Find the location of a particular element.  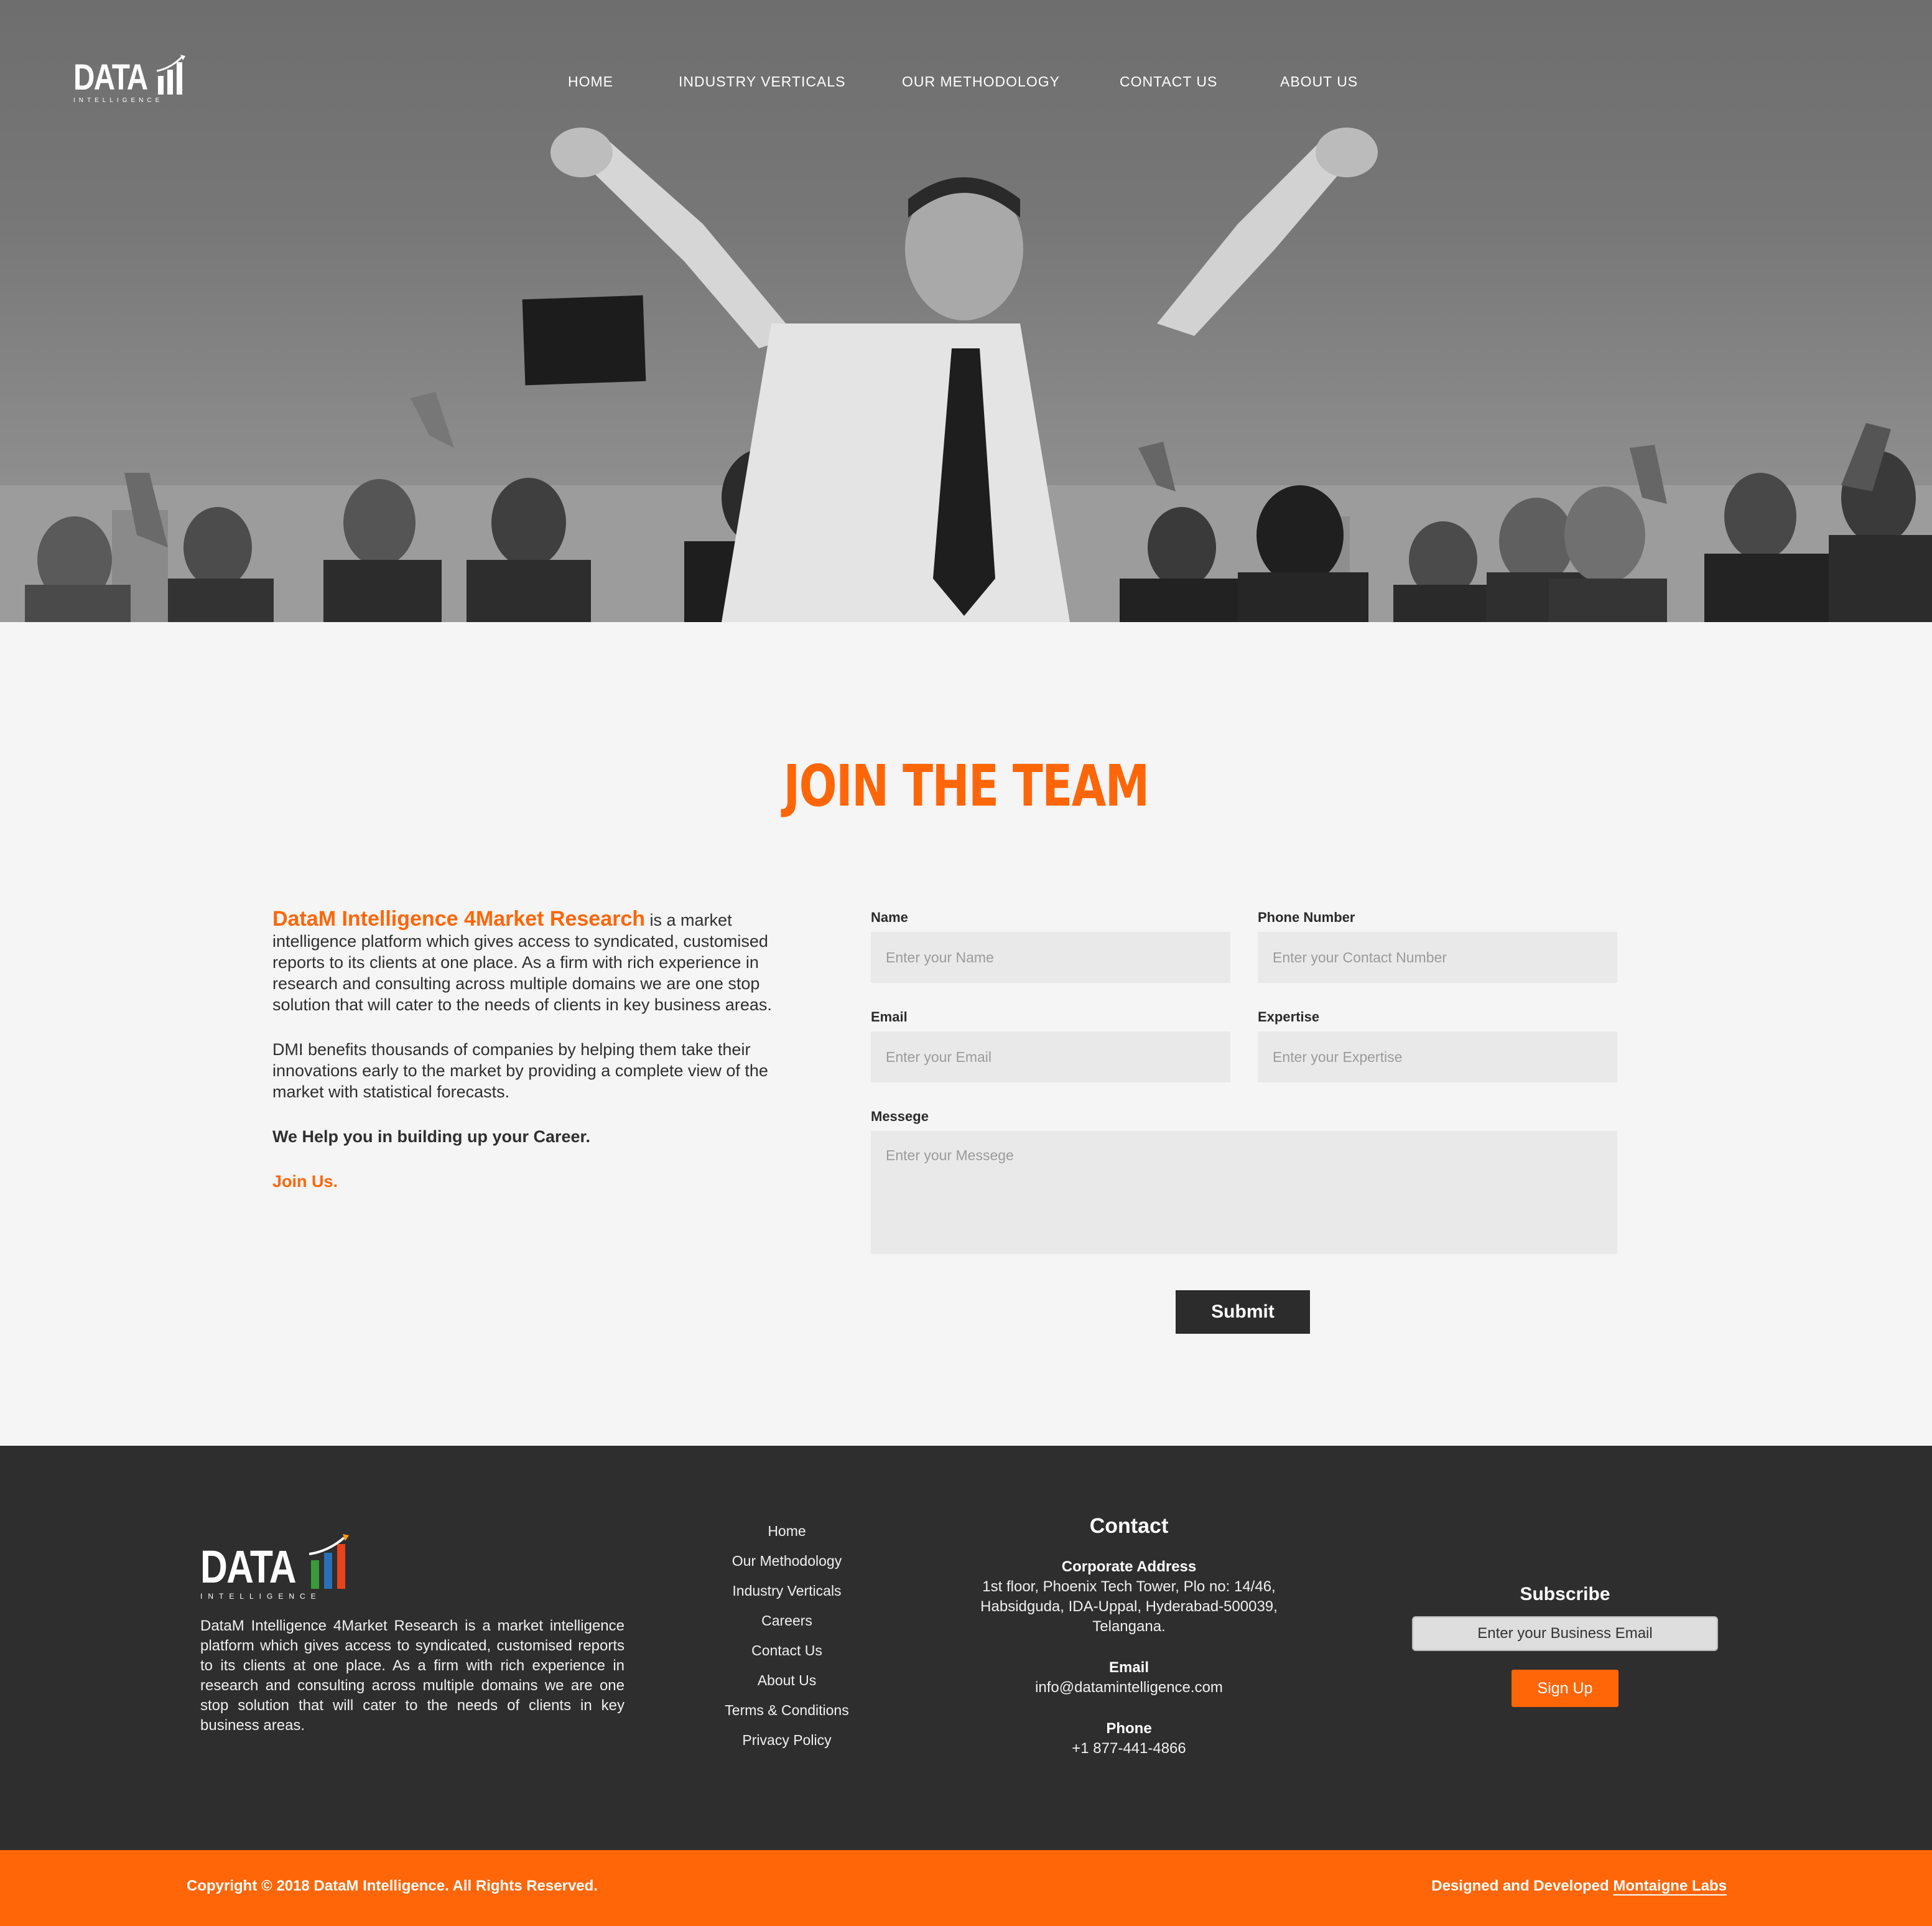

nav-contact-us: CONTACT US is located at coordinates (1168, 81).